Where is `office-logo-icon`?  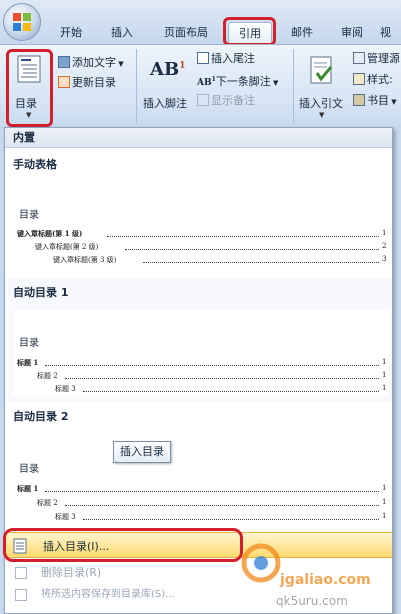 office-logo-icon is located at coordinates (22, 22).